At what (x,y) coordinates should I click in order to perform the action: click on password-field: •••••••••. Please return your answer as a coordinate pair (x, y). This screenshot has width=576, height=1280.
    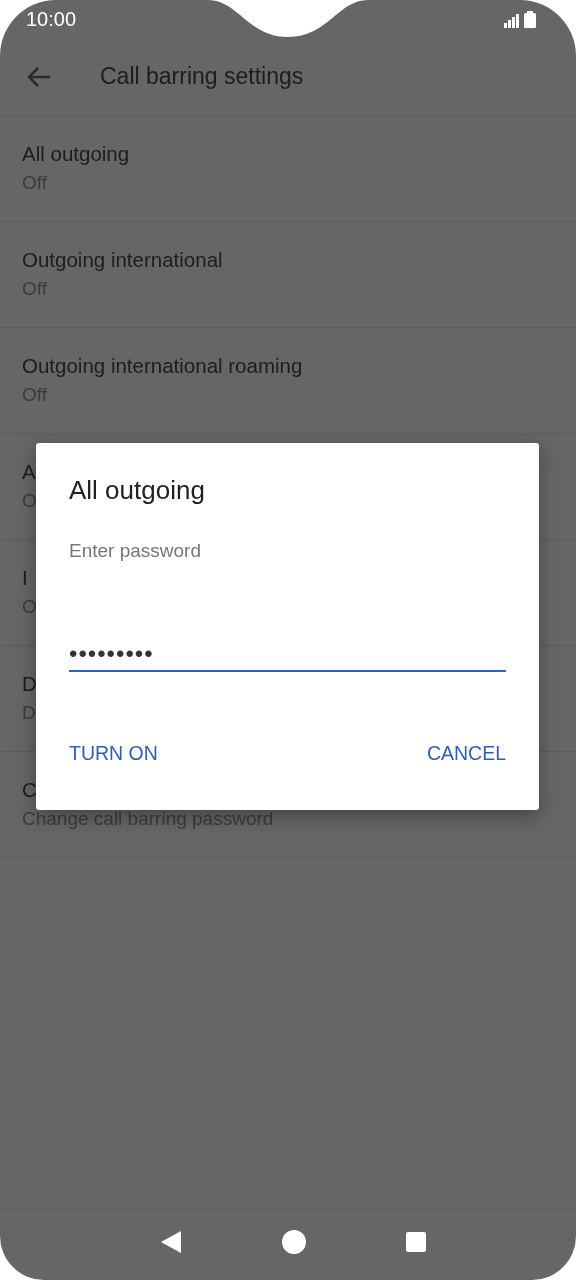
    Looking at the image, I should click on (287, 656).